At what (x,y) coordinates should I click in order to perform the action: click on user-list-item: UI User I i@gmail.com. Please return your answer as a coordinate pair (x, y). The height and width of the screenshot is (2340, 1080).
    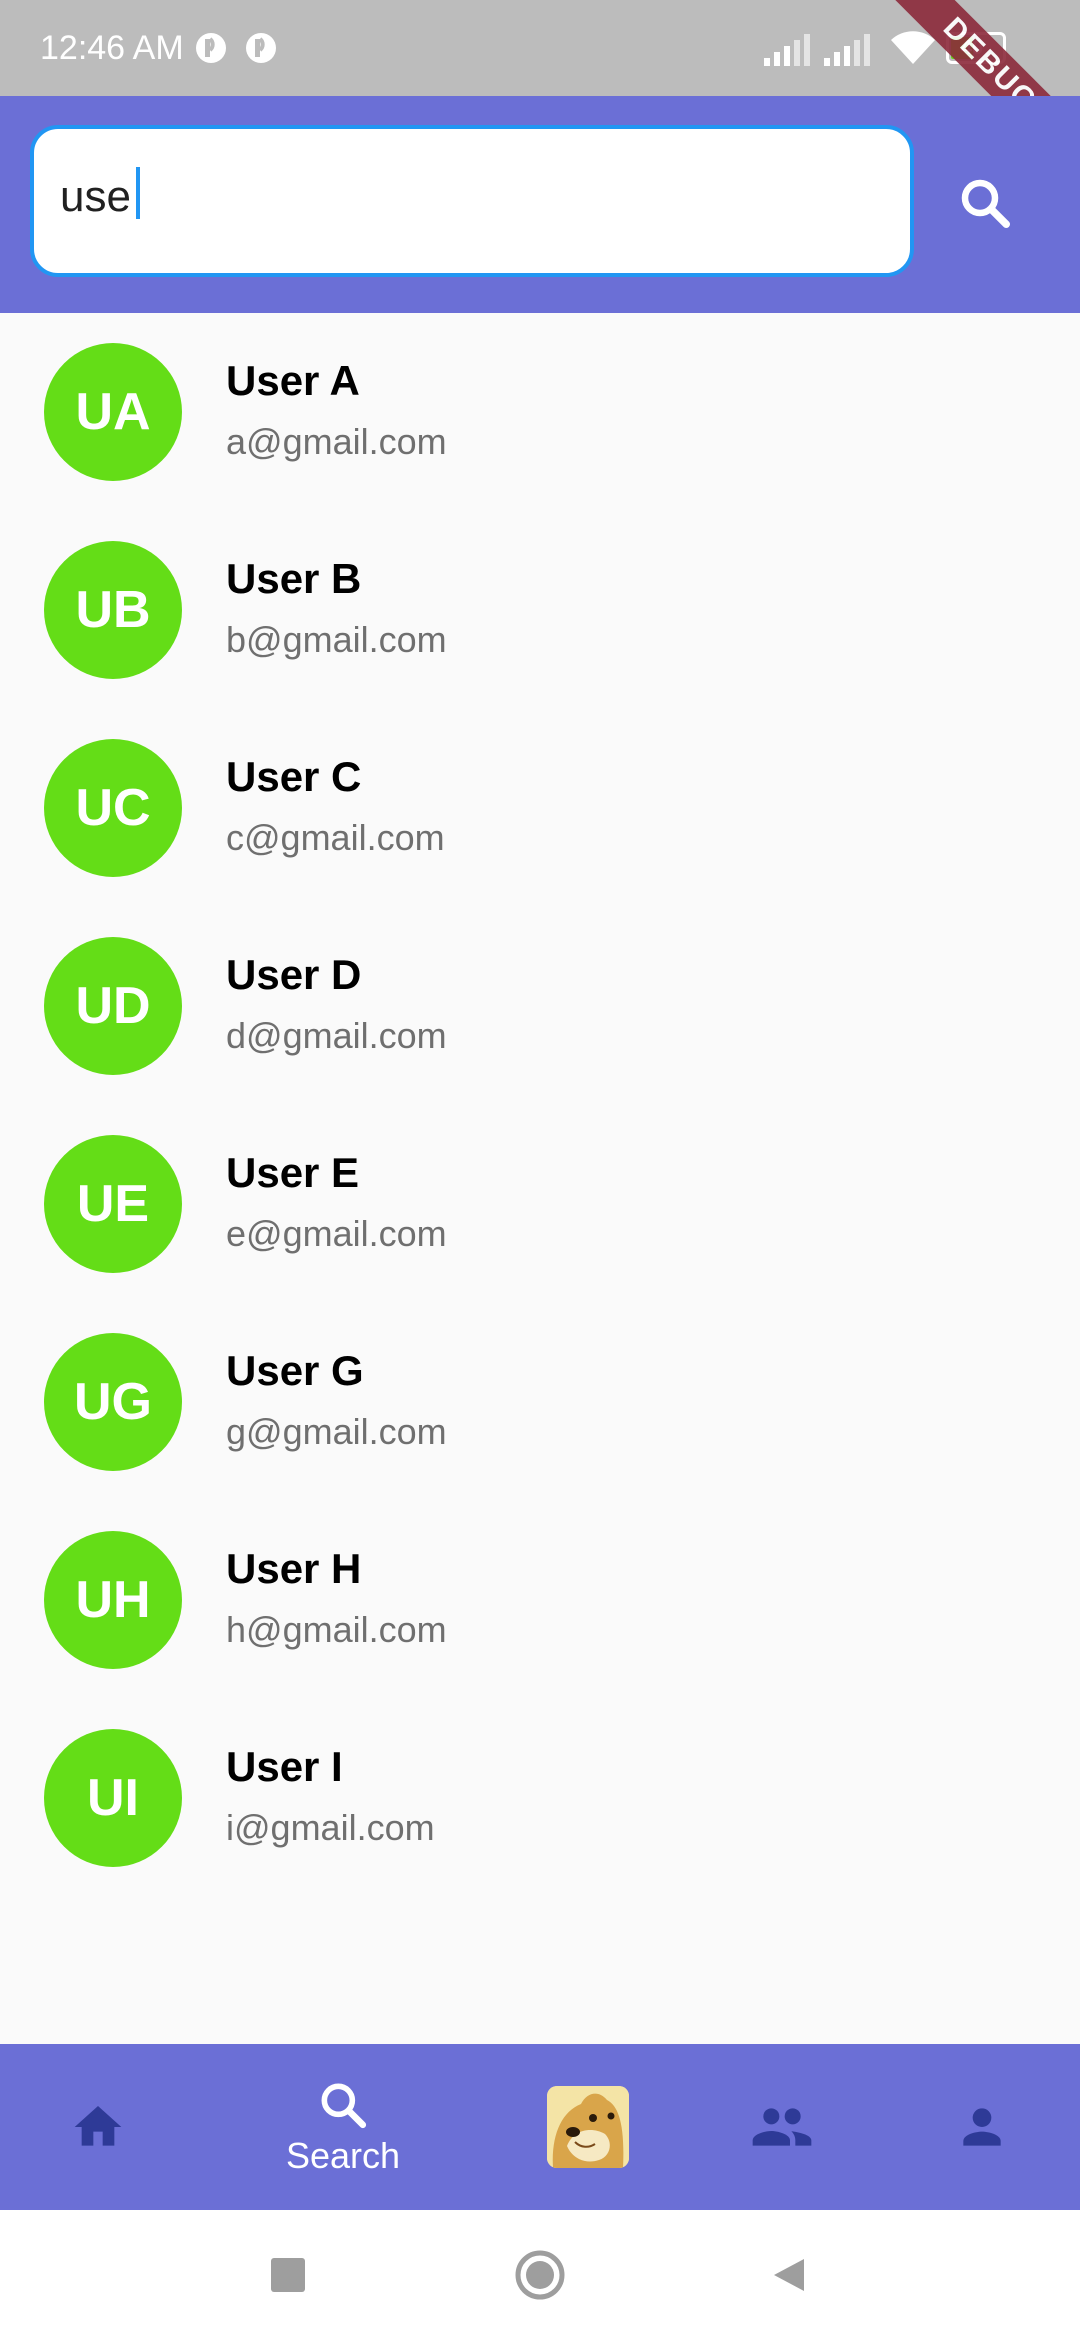
    Looking at the image, I should click on (540, 1798).